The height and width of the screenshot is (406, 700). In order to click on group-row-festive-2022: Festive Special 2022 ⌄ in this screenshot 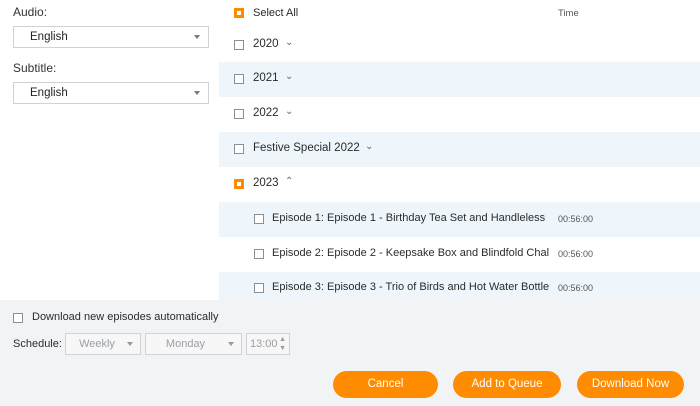, I will do `click(459, 149)`.